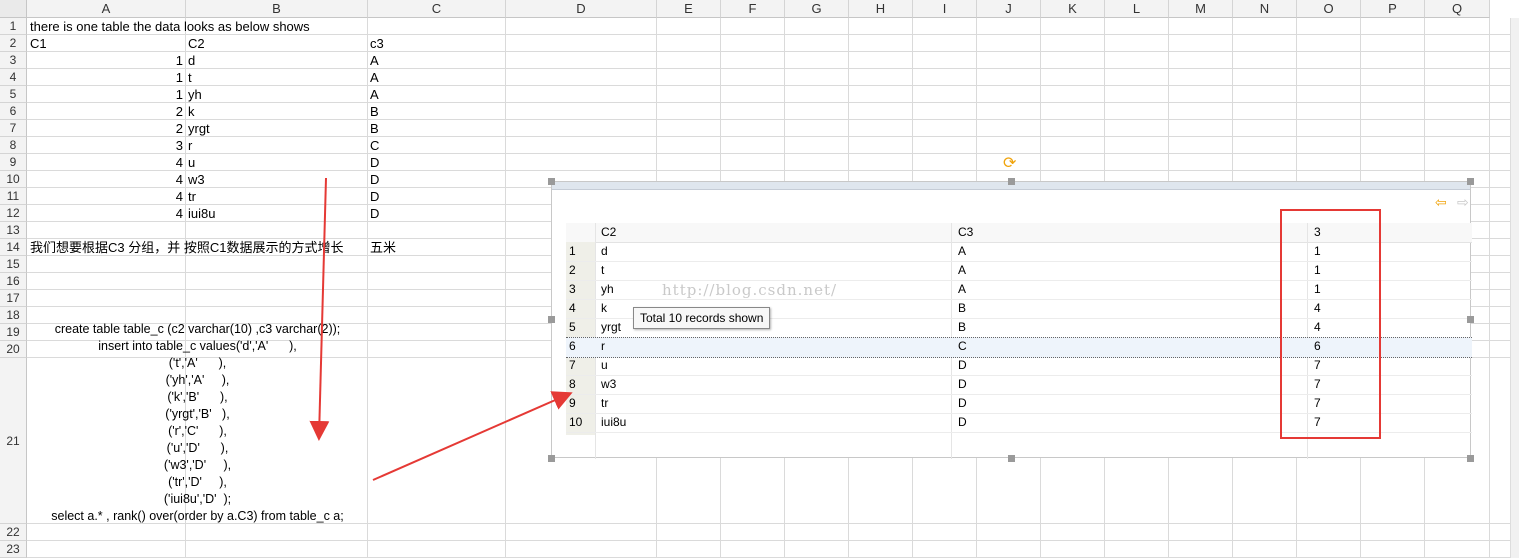 Image resolution: width=1519 pixels, height=558 pixels. Describe the element at coordinates (472, 436) in the screenshot. I see `arrow-to-result` at that location.